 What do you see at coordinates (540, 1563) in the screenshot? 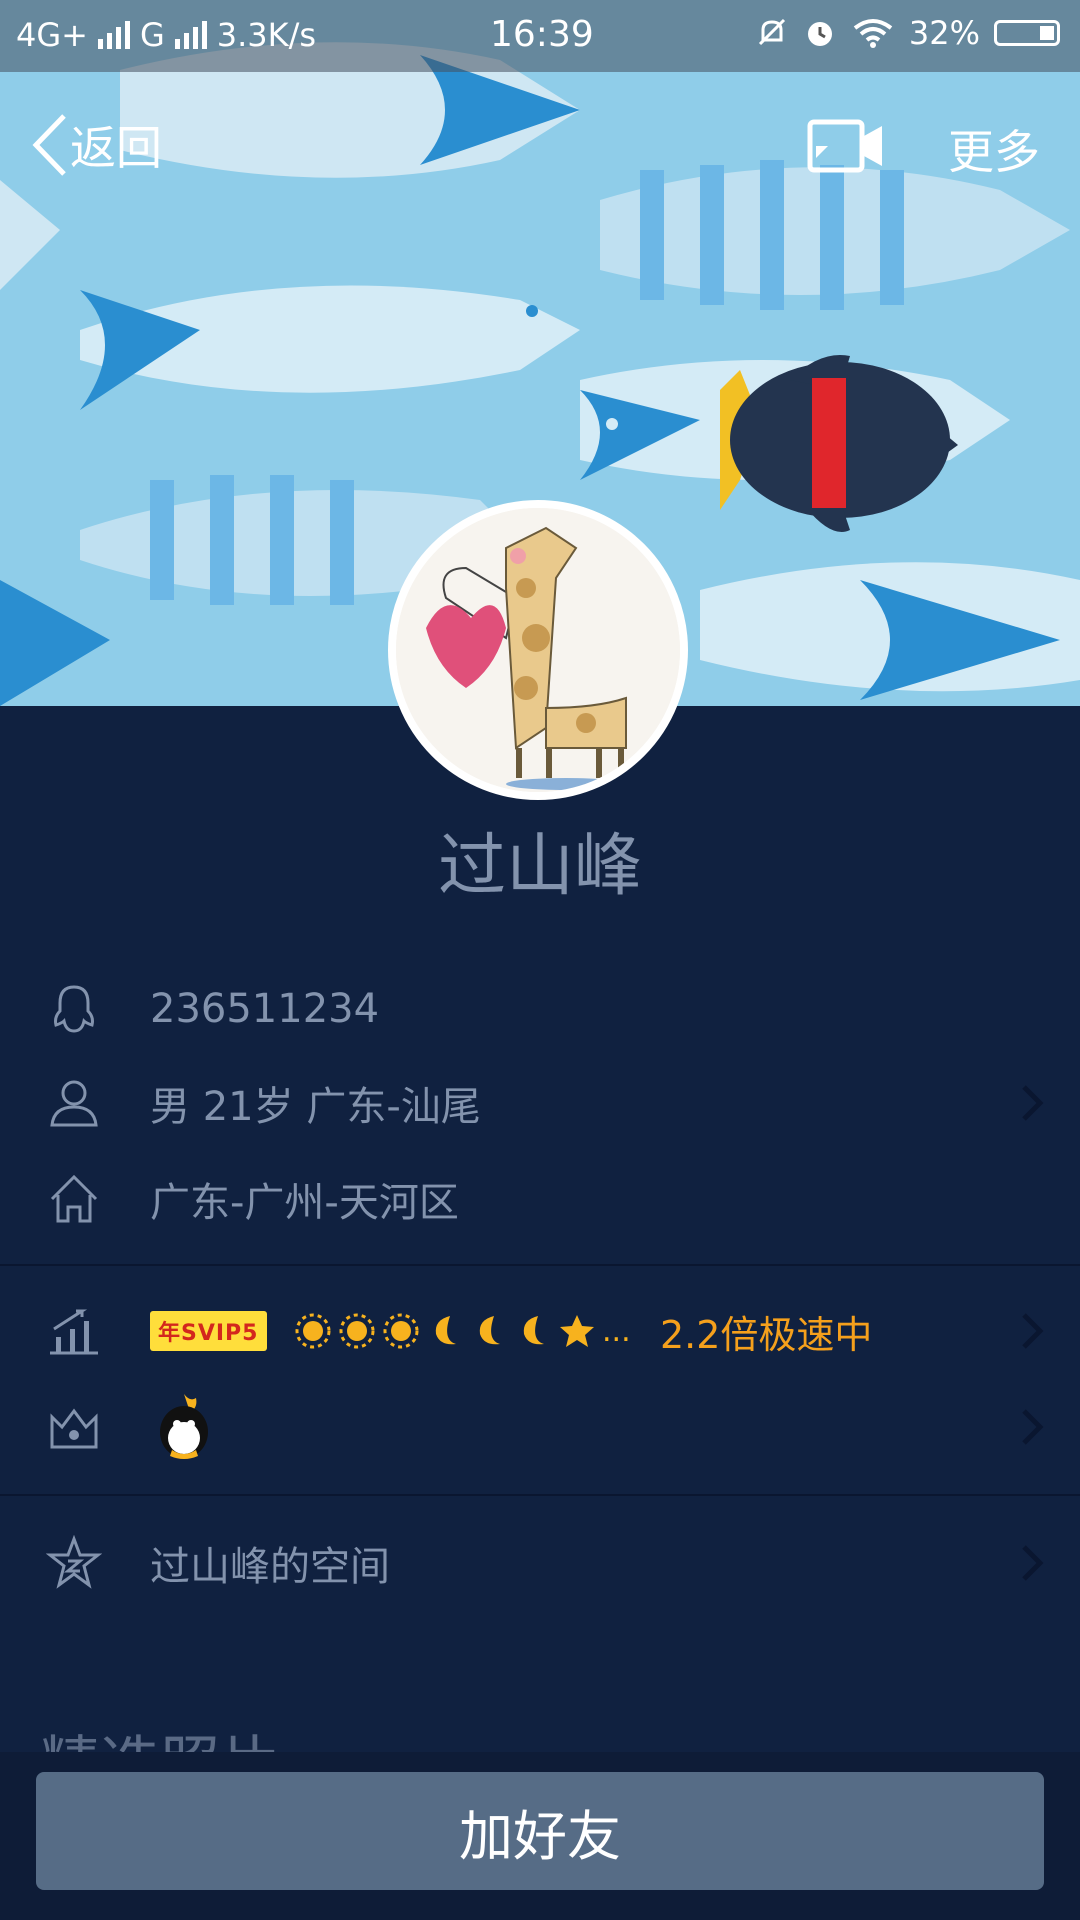
I see `qzone-row: 过山峰的空间` at bounding box center [540, 1563].